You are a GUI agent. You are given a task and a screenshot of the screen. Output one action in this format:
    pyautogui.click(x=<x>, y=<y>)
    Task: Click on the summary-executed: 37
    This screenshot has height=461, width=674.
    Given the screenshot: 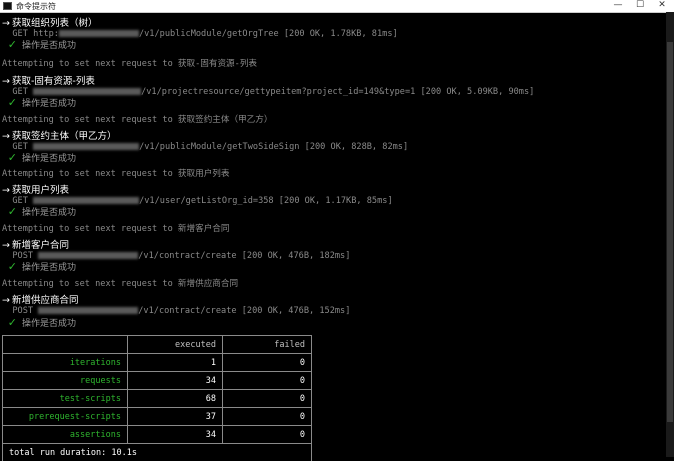 What is the action you would take?
    pyautogui.click(x=175, y=417)
    